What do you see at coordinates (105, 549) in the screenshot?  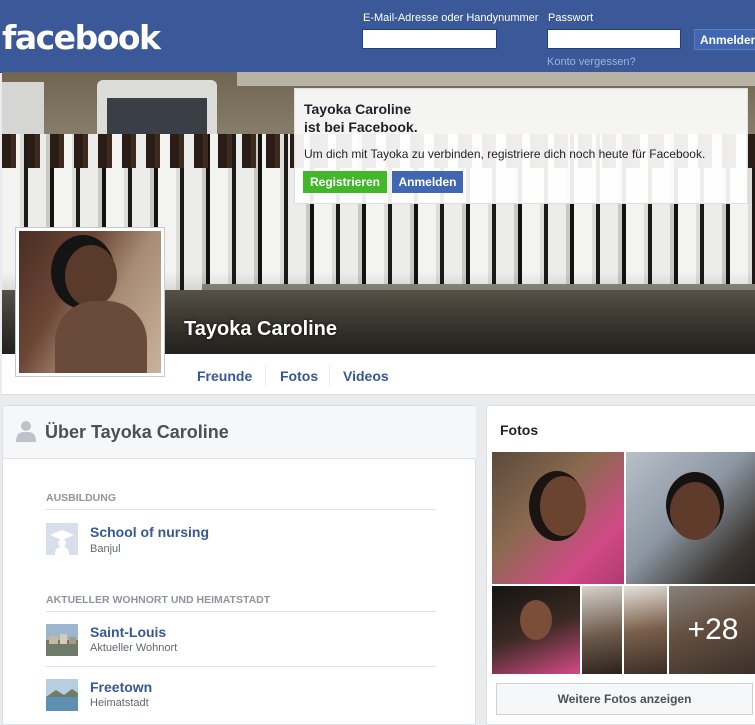 I see `education-location: Banjul` at bounding box center [105, 549].